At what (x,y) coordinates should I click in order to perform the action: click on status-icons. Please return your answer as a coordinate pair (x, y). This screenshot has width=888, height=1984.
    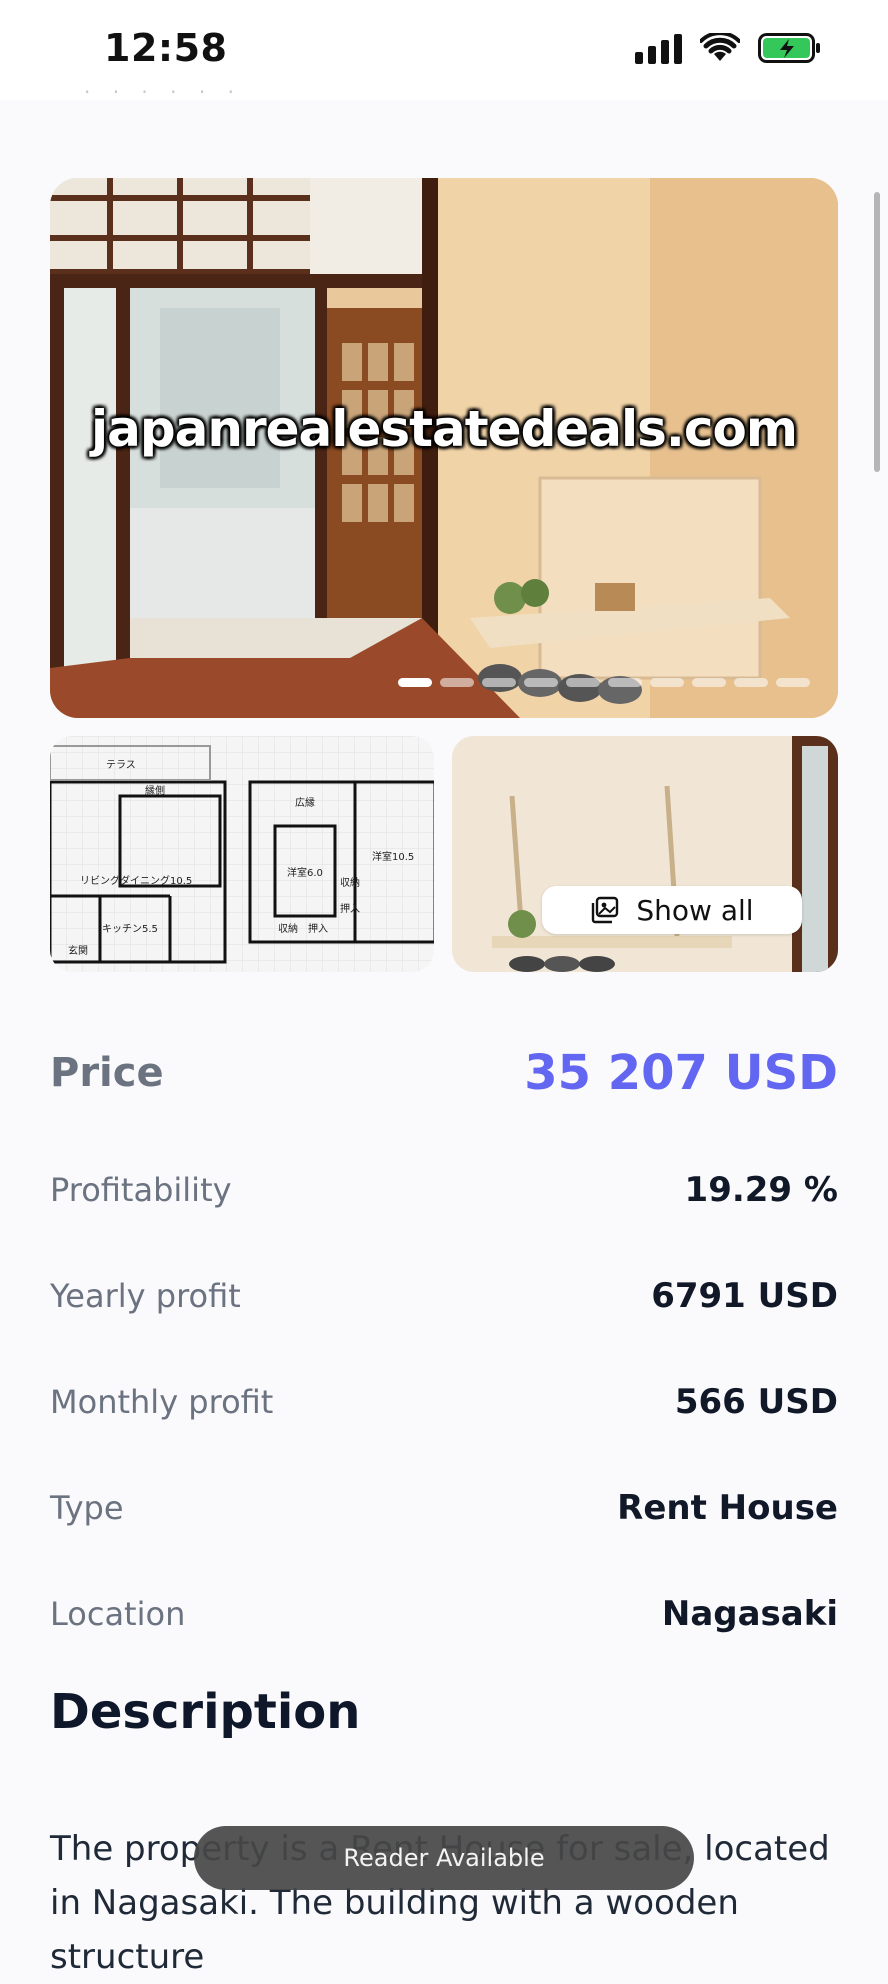
    Looking at the image, I should click on (728, 48).